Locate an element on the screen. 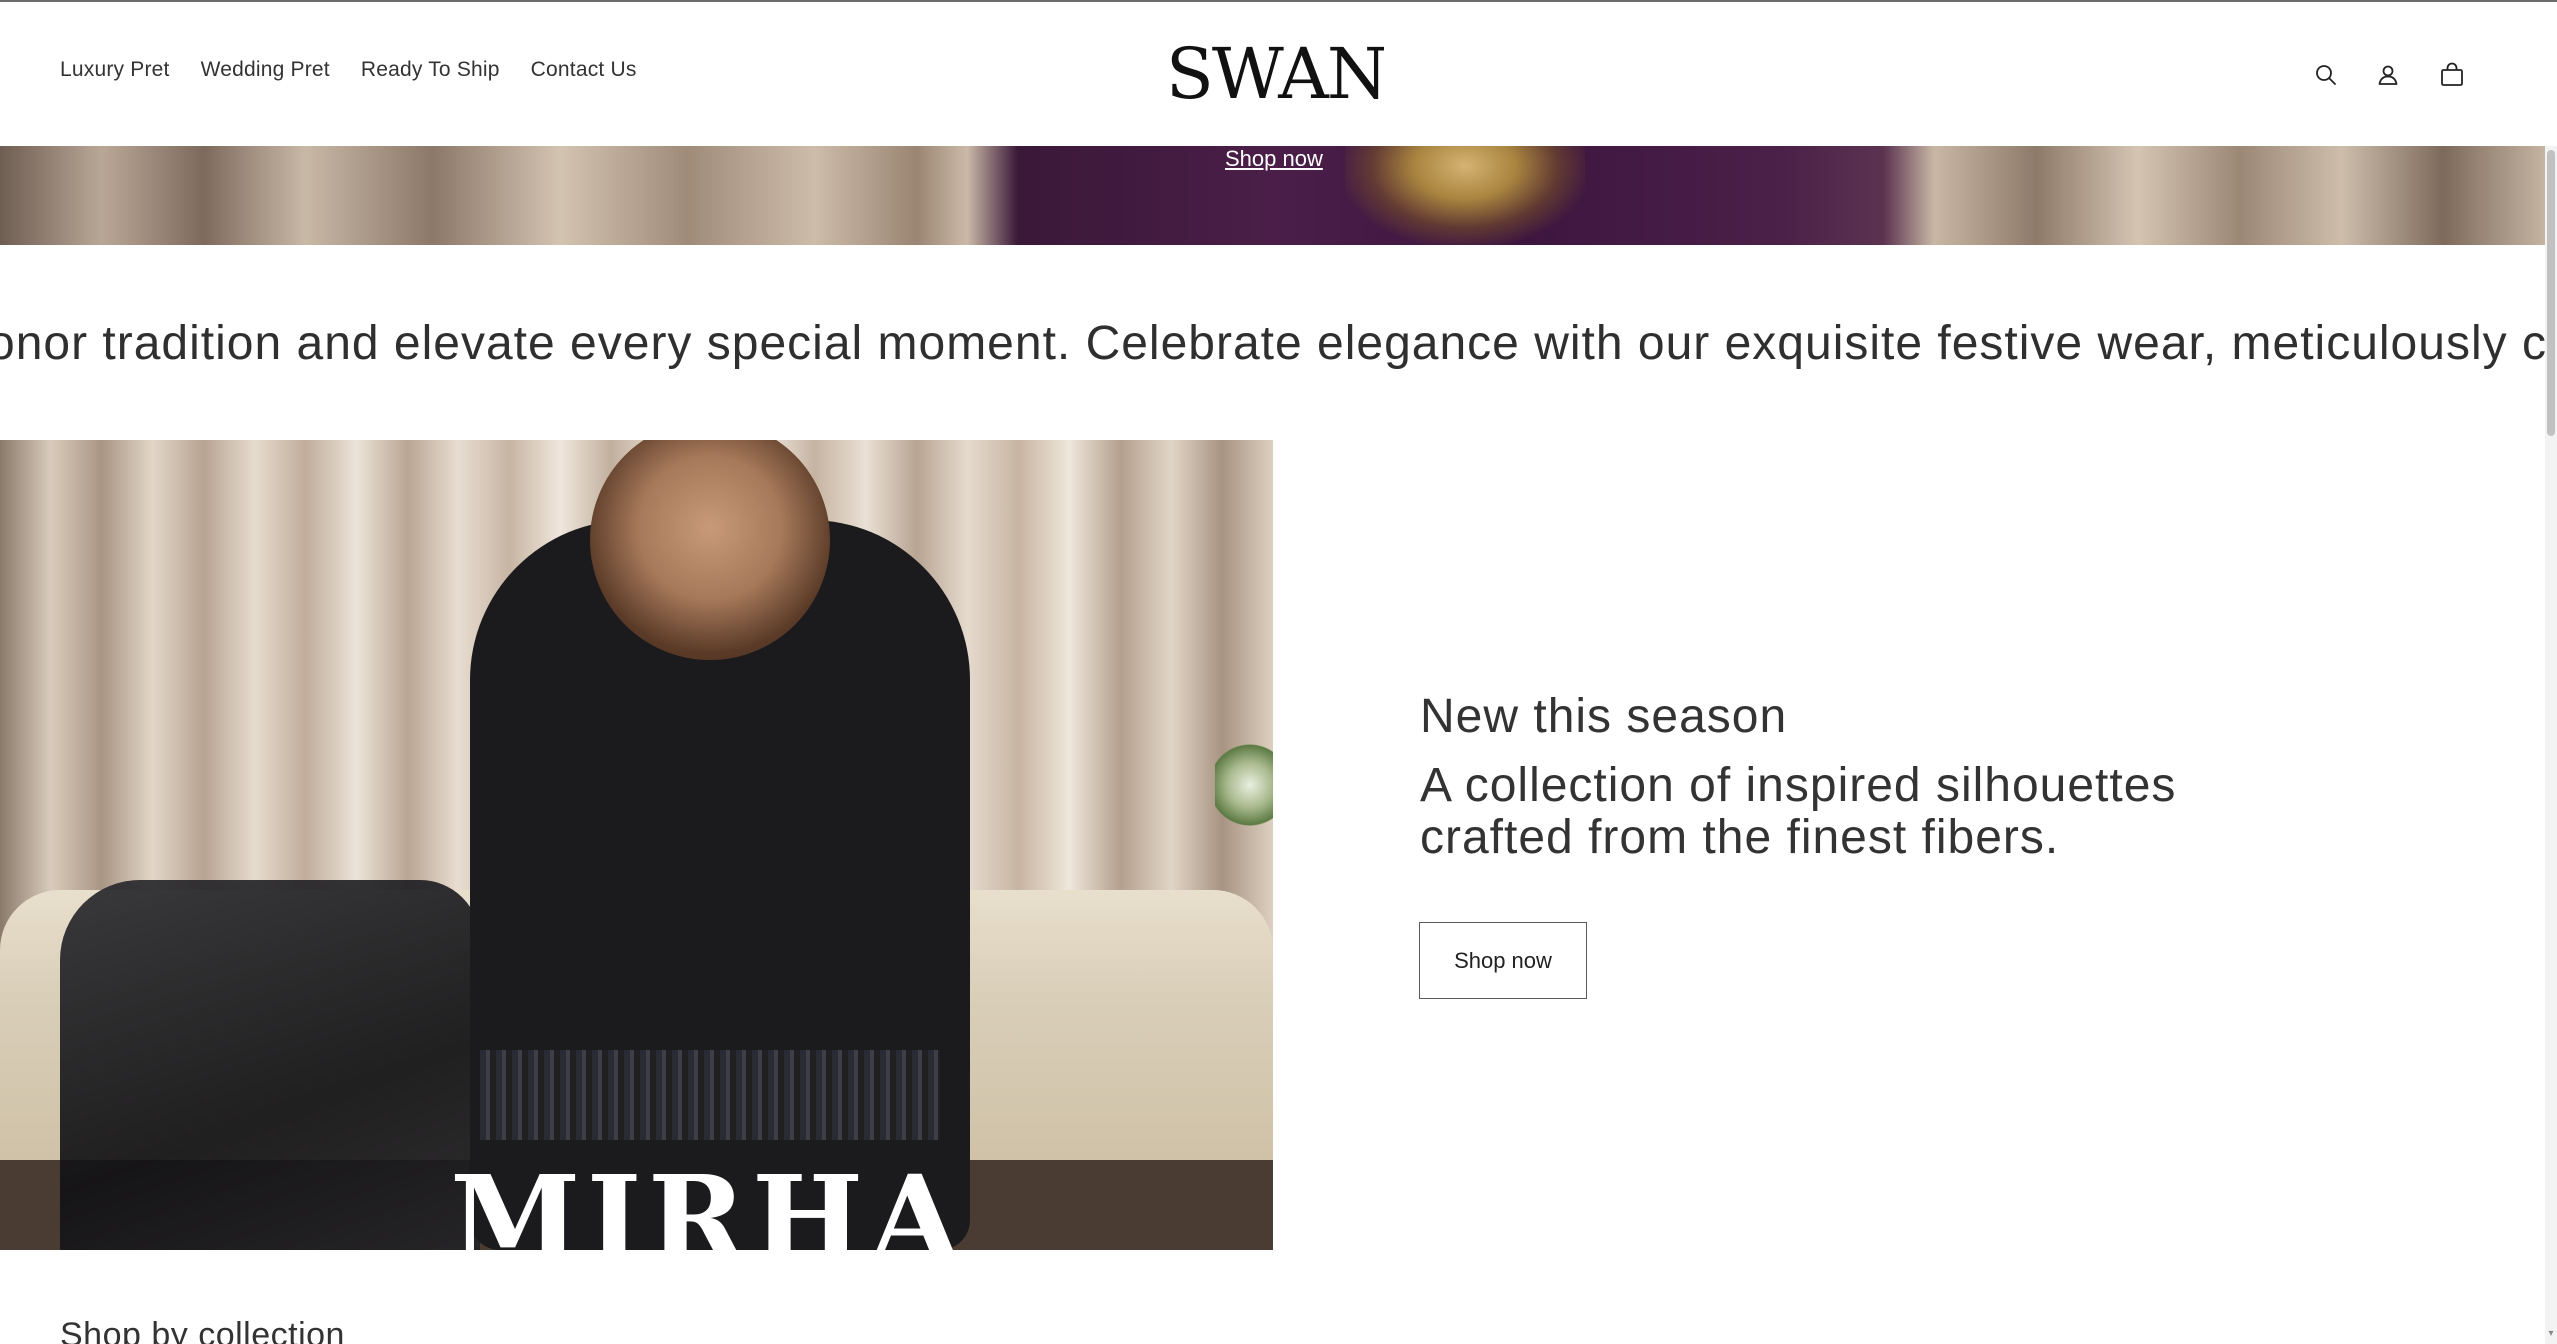 The image size is (2557, 1344). scroll-down-arrow-icon: ▾ is located at coordinates (2551, 1336).